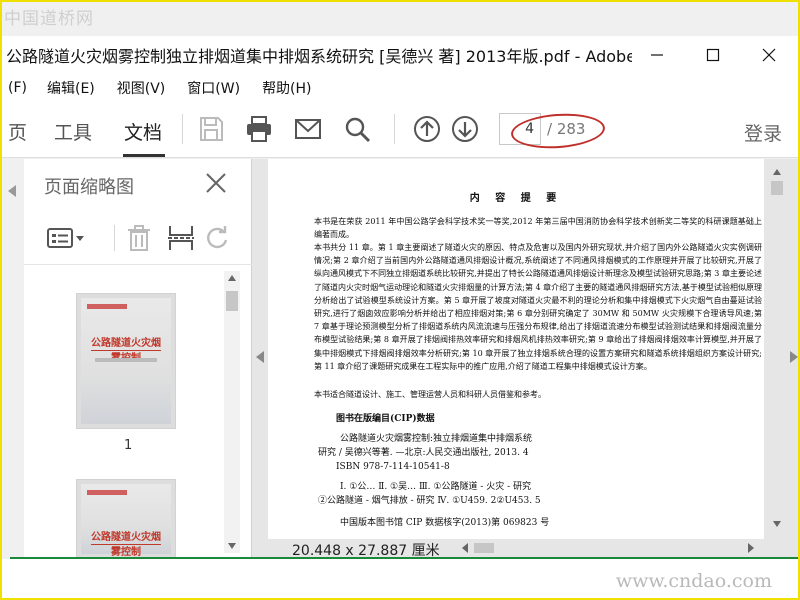 Image resolution: width=800 pixels, height=600 pixels. I want to click on collapse-arrow-icon, so click(12, 191).